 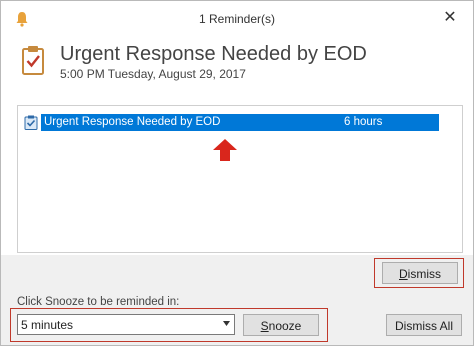 What do you see at coordinates (420, 273) in the screenshot?
I see `dismiss-button: Dismiss` at bounding box center [420, 273].